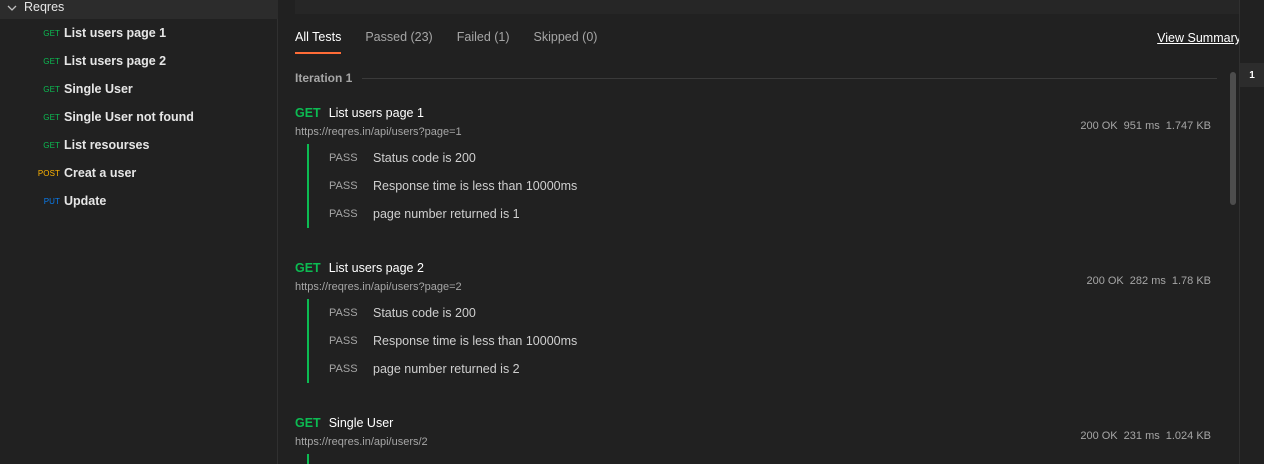 The image size is (1264, 464). What do you see at coordinates (376, 113) in the screenshot?
I see `result-request-name: List users page 1` at bounding box center [376, 113].